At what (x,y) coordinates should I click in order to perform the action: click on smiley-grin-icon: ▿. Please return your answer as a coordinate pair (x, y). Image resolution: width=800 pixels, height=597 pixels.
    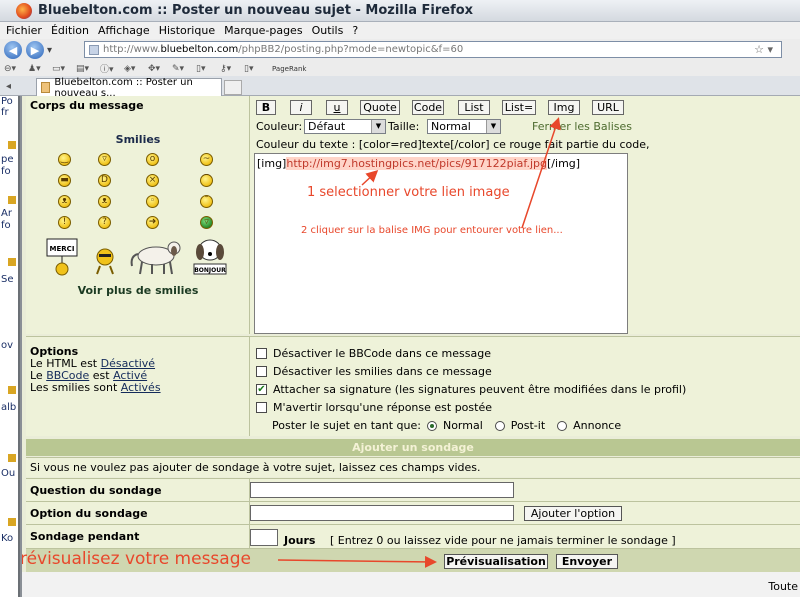
    Looking at the image, I should click on (104, 159).